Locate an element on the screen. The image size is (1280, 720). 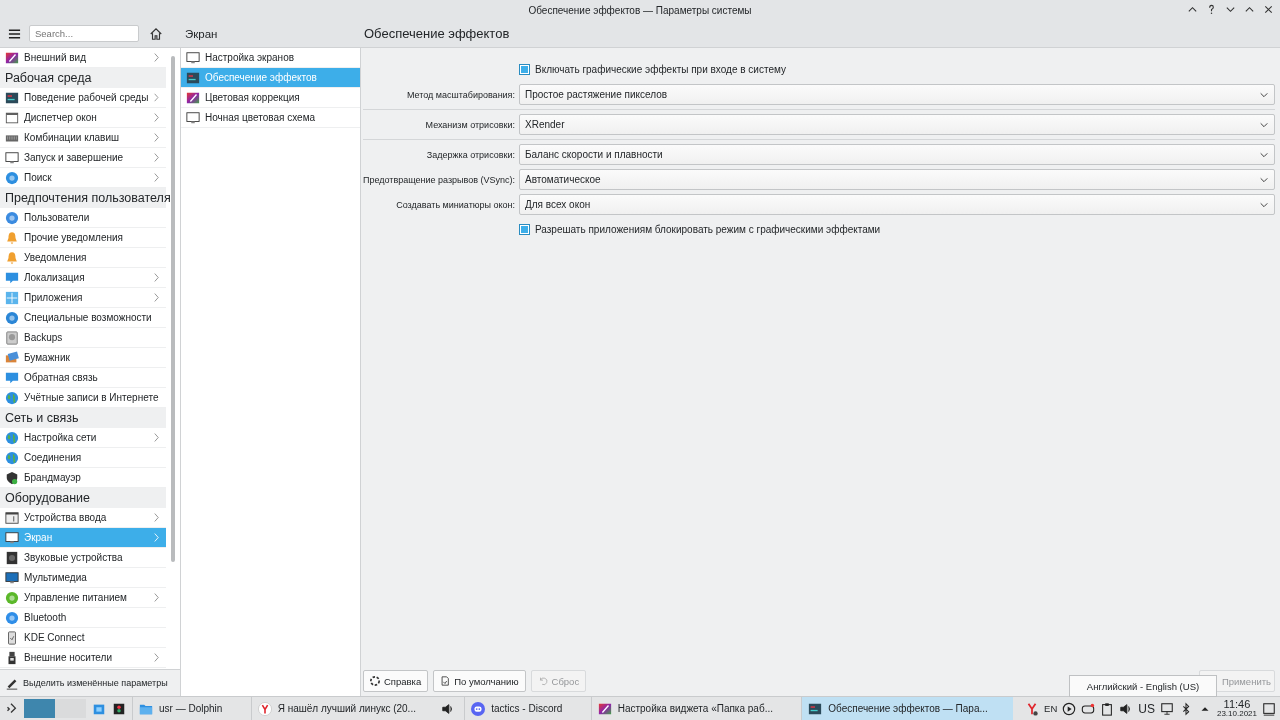
sidebar-item: Пользователи is located at coordinates (83, 218).